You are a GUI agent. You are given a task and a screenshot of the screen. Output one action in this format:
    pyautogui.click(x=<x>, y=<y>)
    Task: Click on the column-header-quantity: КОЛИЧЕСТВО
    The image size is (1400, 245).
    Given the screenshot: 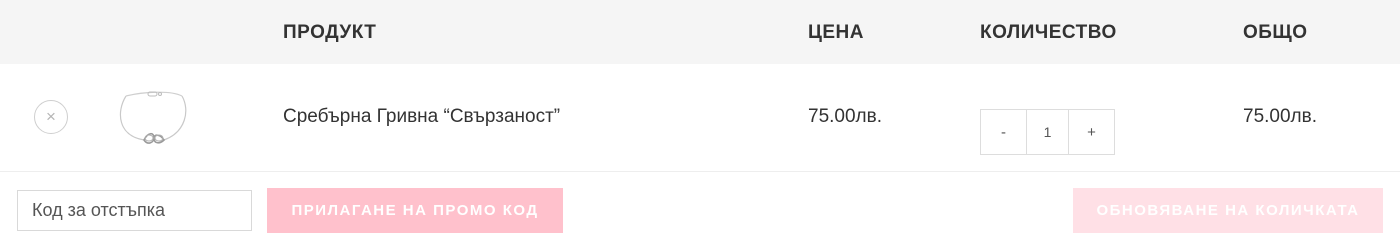 What is the action you would take?
    pyautogui.click(x=1048, y=32)
    